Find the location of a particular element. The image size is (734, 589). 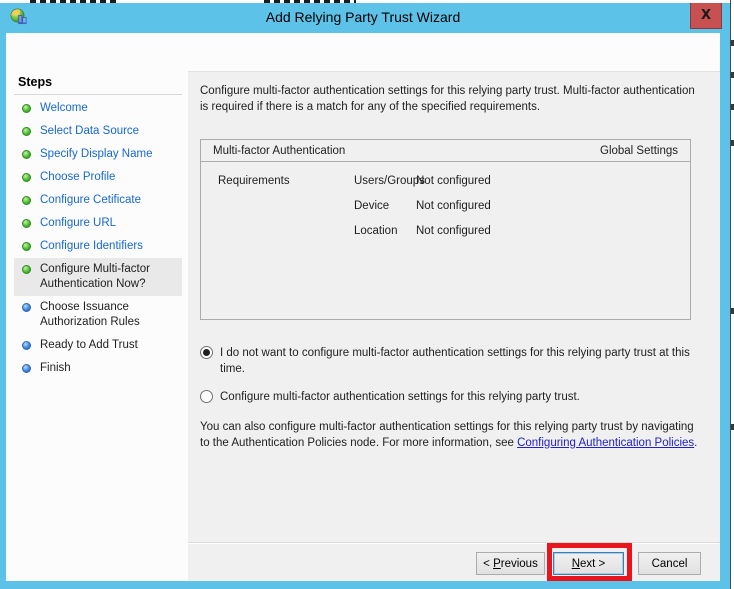

requirement-name: Users/Groups is located at coordinates (389, 181).